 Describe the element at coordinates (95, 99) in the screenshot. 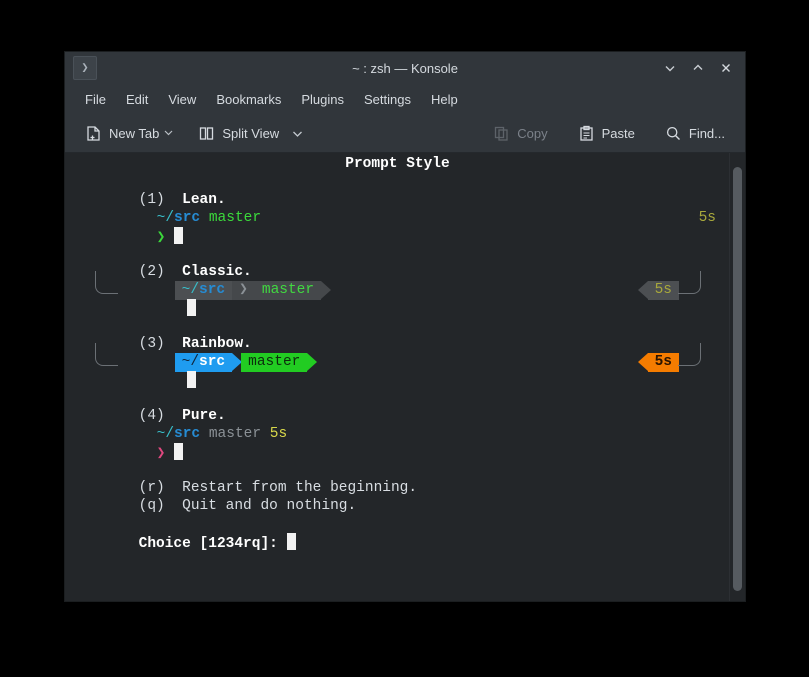

I see `menu-file: File` at that location.